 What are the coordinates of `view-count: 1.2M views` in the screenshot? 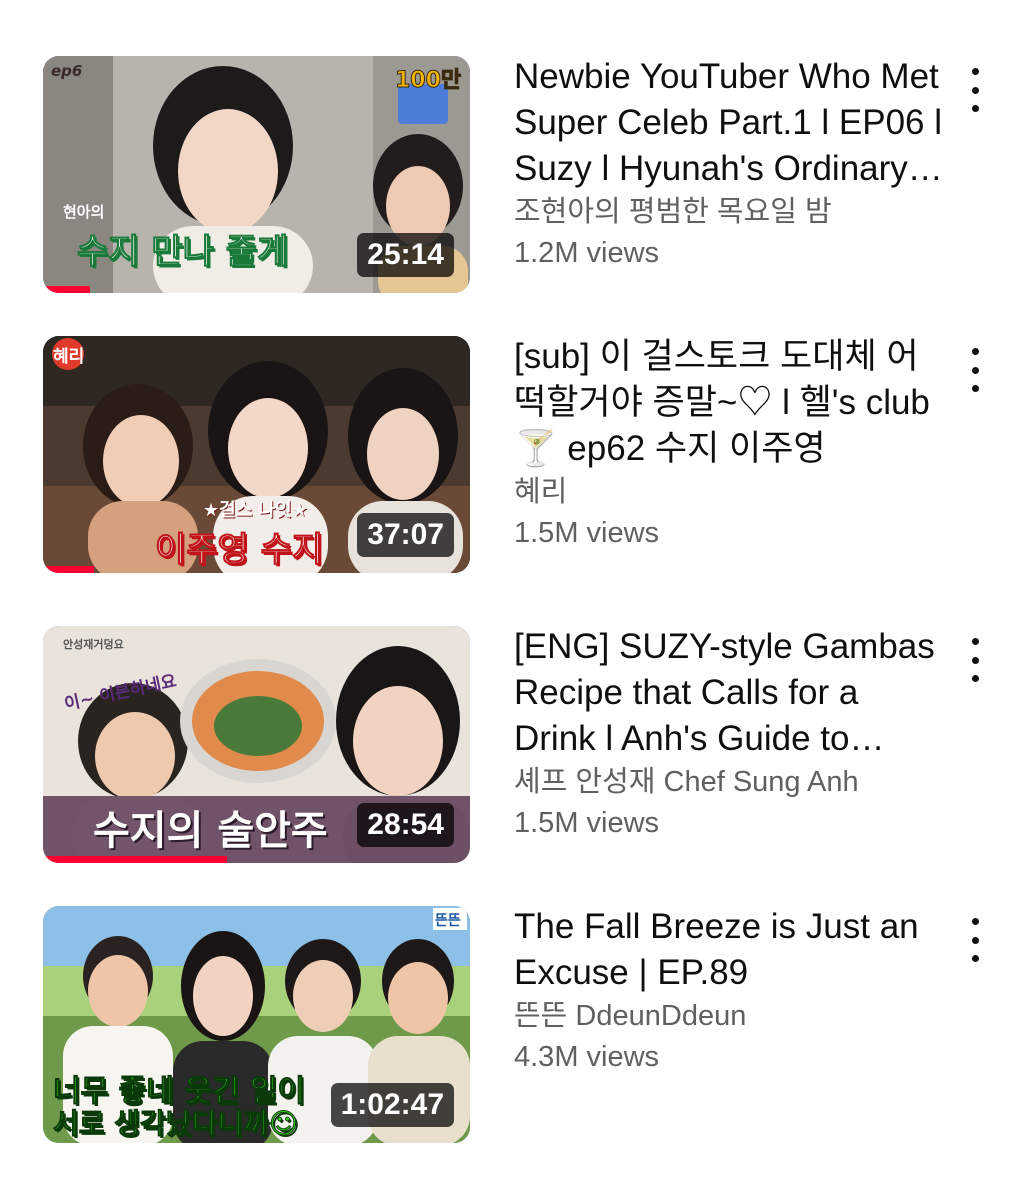 It's located at (587, 253).